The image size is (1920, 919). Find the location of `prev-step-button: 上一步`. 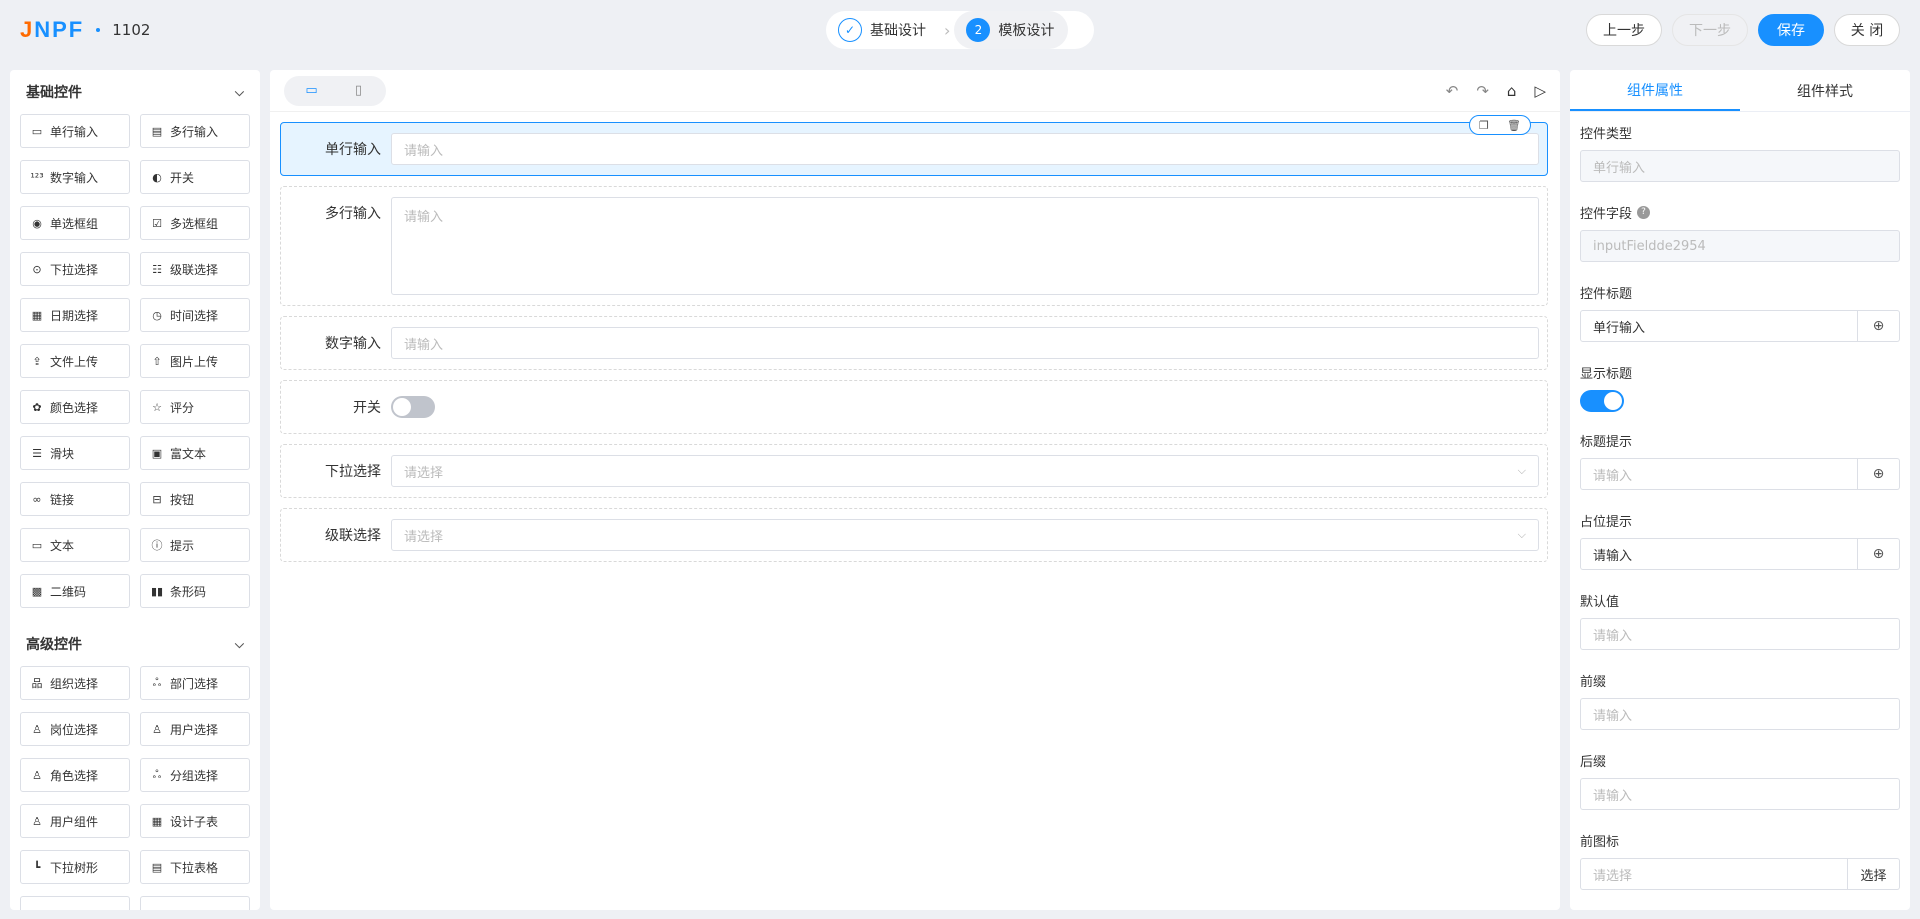

prev-step-button: 上一步 is located at coordinates (1624, 30).